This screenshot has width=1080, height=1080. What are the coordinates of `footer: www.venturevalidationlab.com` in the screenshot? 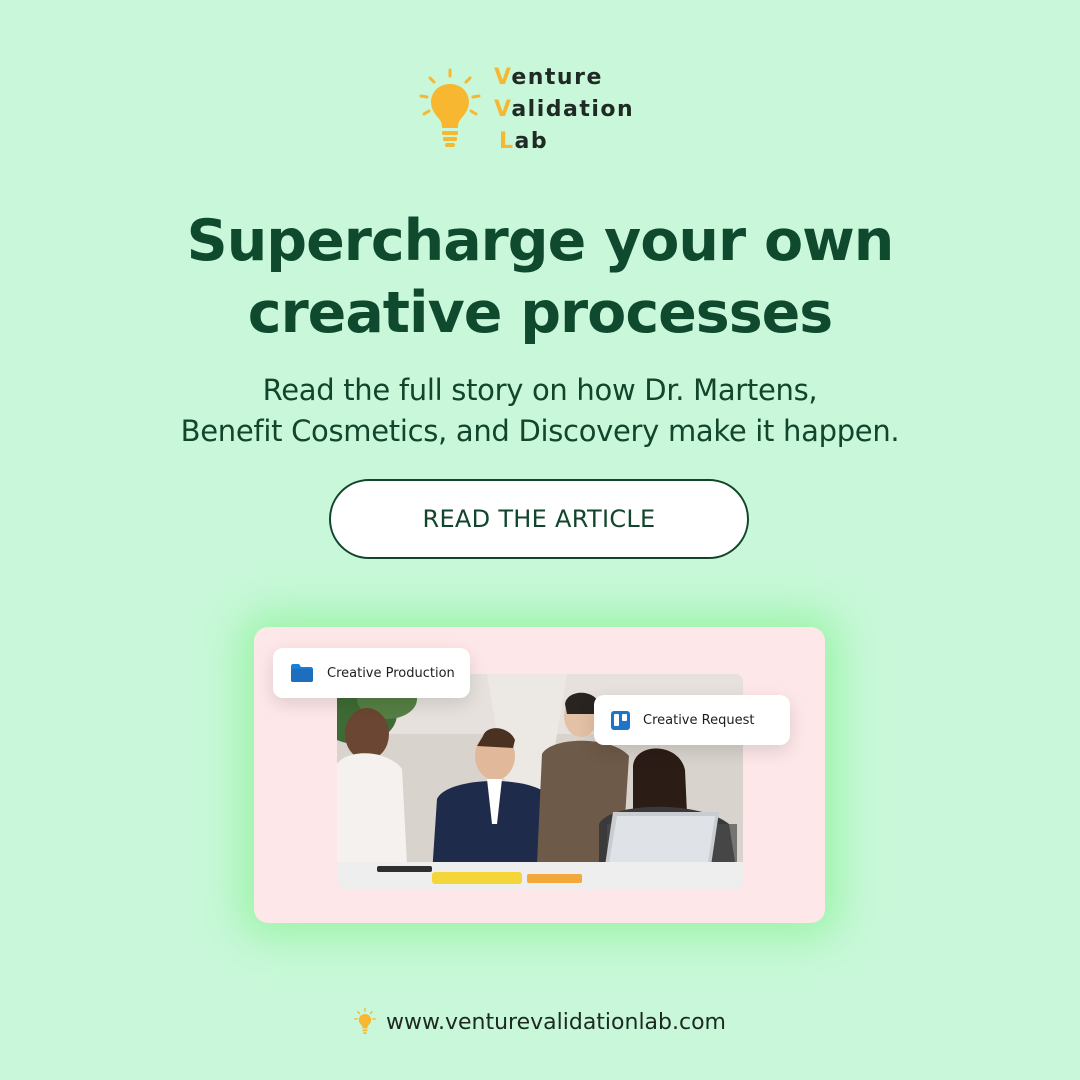 It's located at (540, 1022).